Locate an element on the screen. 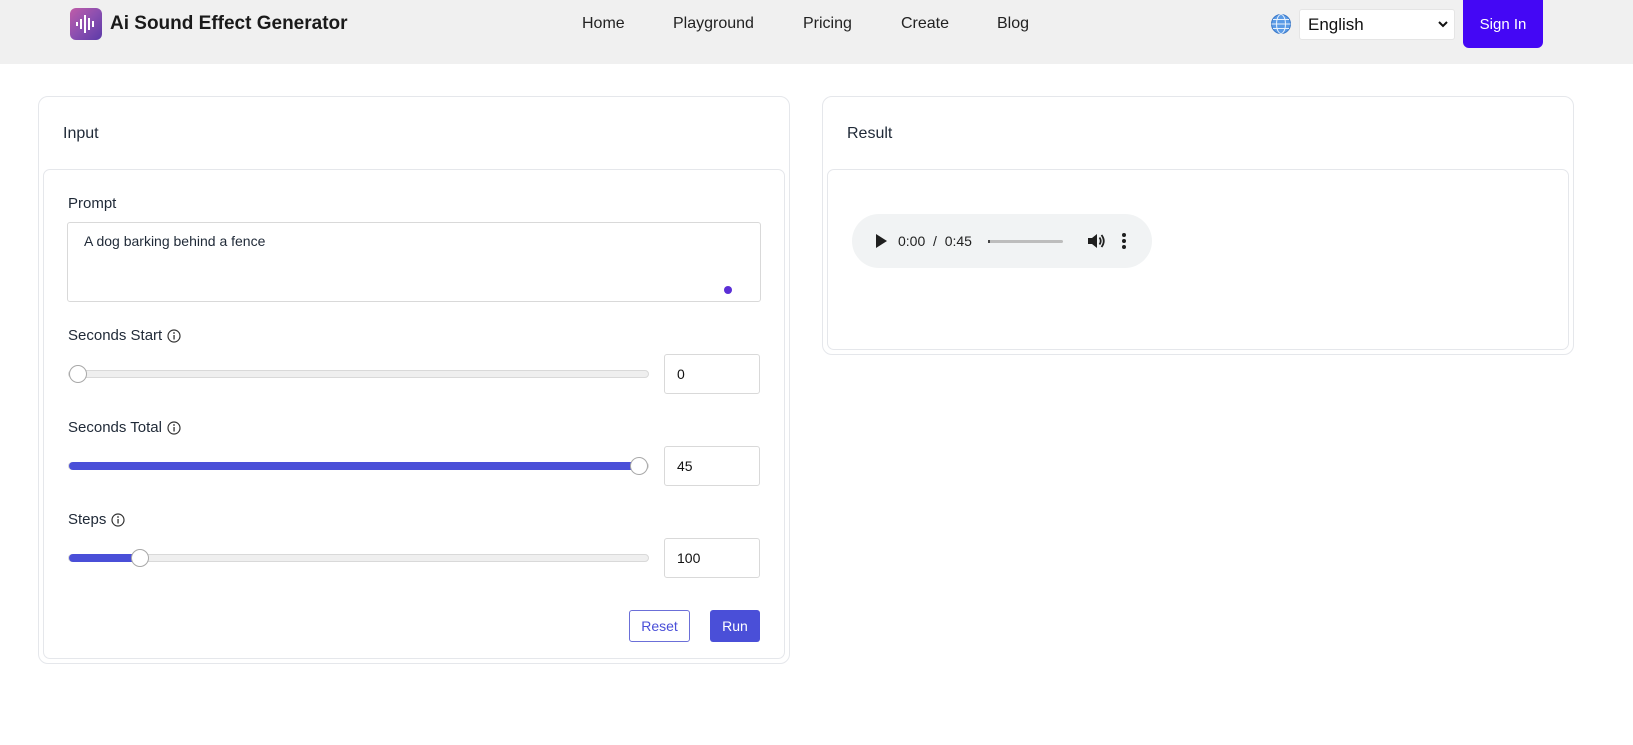 The image size is (1633, 745). input-panel-title: Input is located at coordinates (81, 133).